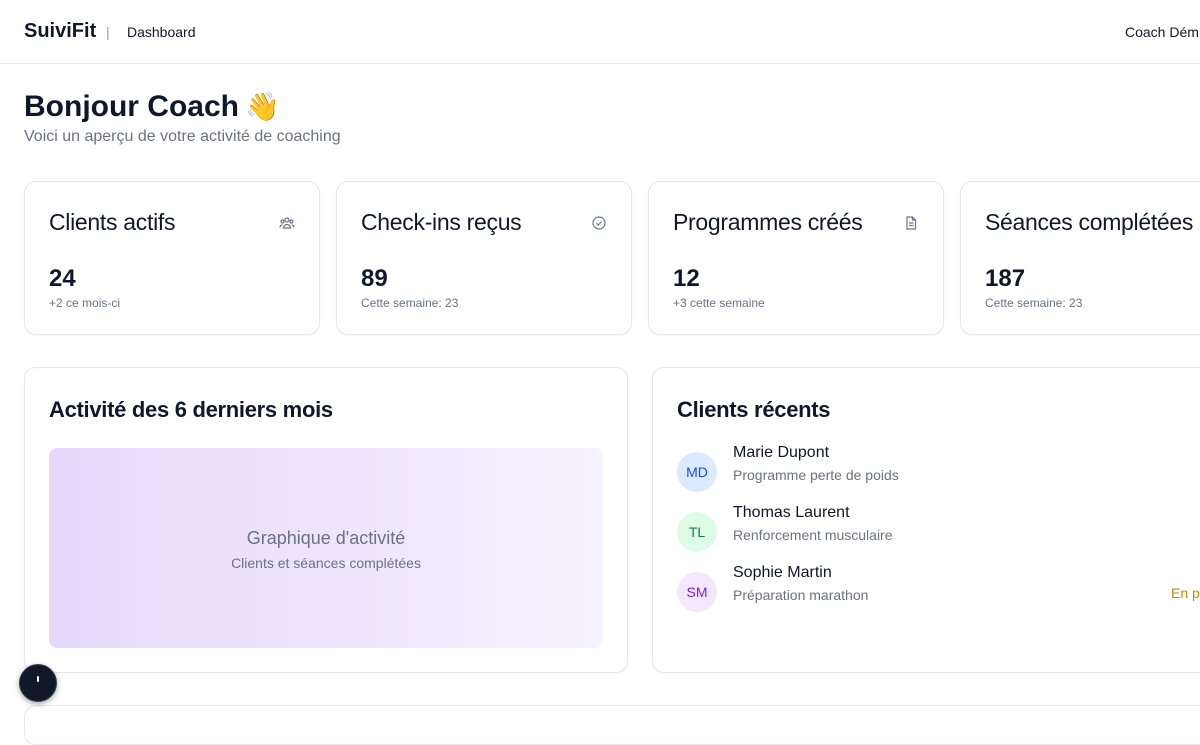 The height and width of the screenshot is (745, 1200). I want to click on panel-title: Activité des 6 derniers mois, so click(191, 409).